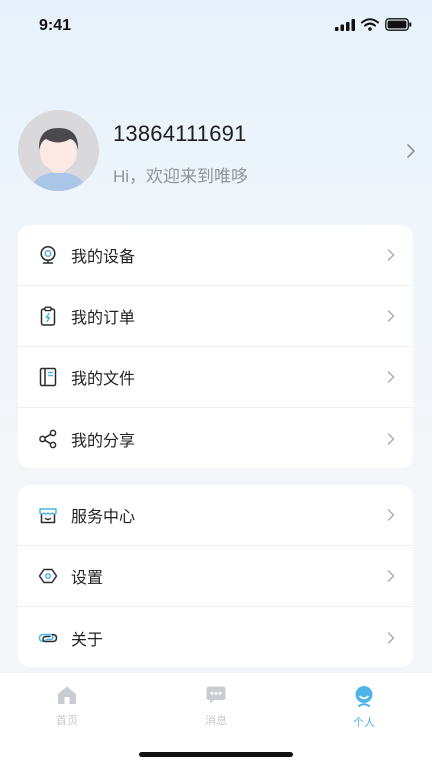  Describe the element at coordinates (87, 578) in the screenshot. I see `menu-item-label: 设置` at that location.